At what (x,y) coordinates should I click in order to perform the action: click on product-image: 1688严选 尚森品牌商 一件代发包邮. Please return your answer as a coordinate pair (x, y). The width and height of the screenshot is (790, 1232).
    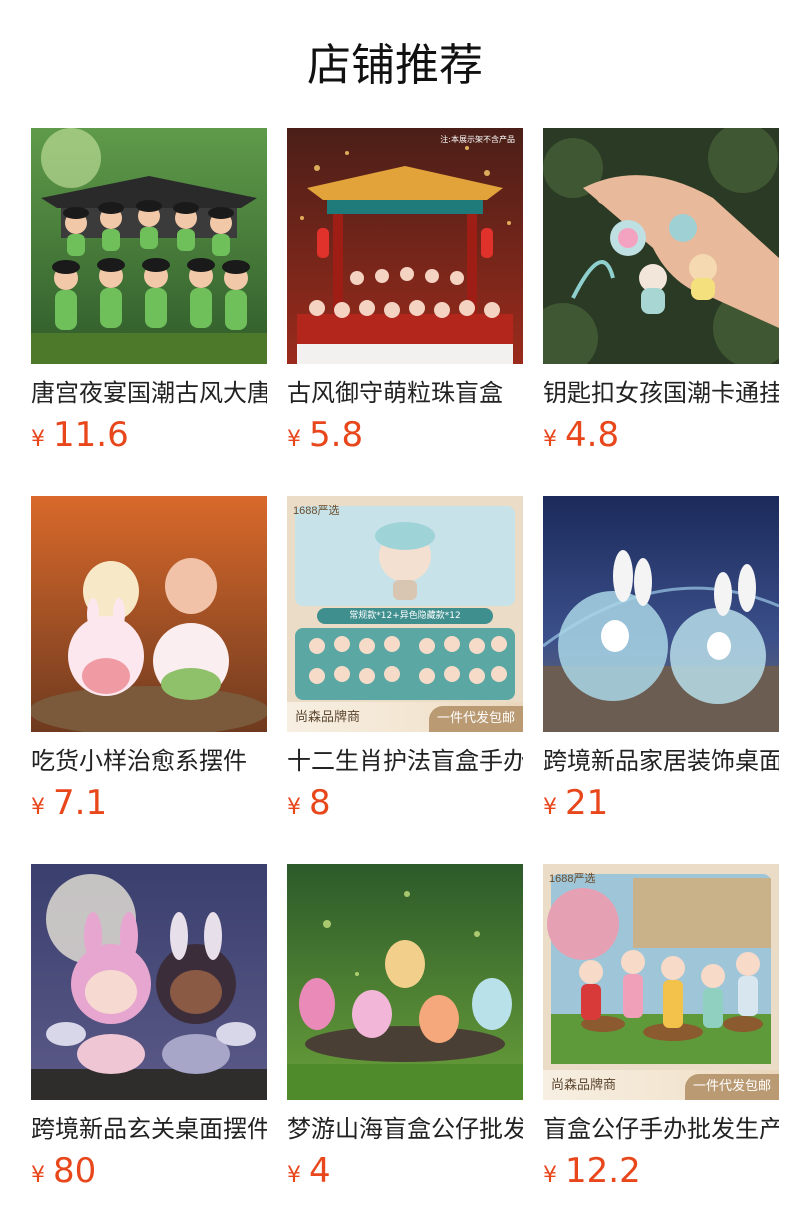
    Looking at the image, I should click on (661, 982).